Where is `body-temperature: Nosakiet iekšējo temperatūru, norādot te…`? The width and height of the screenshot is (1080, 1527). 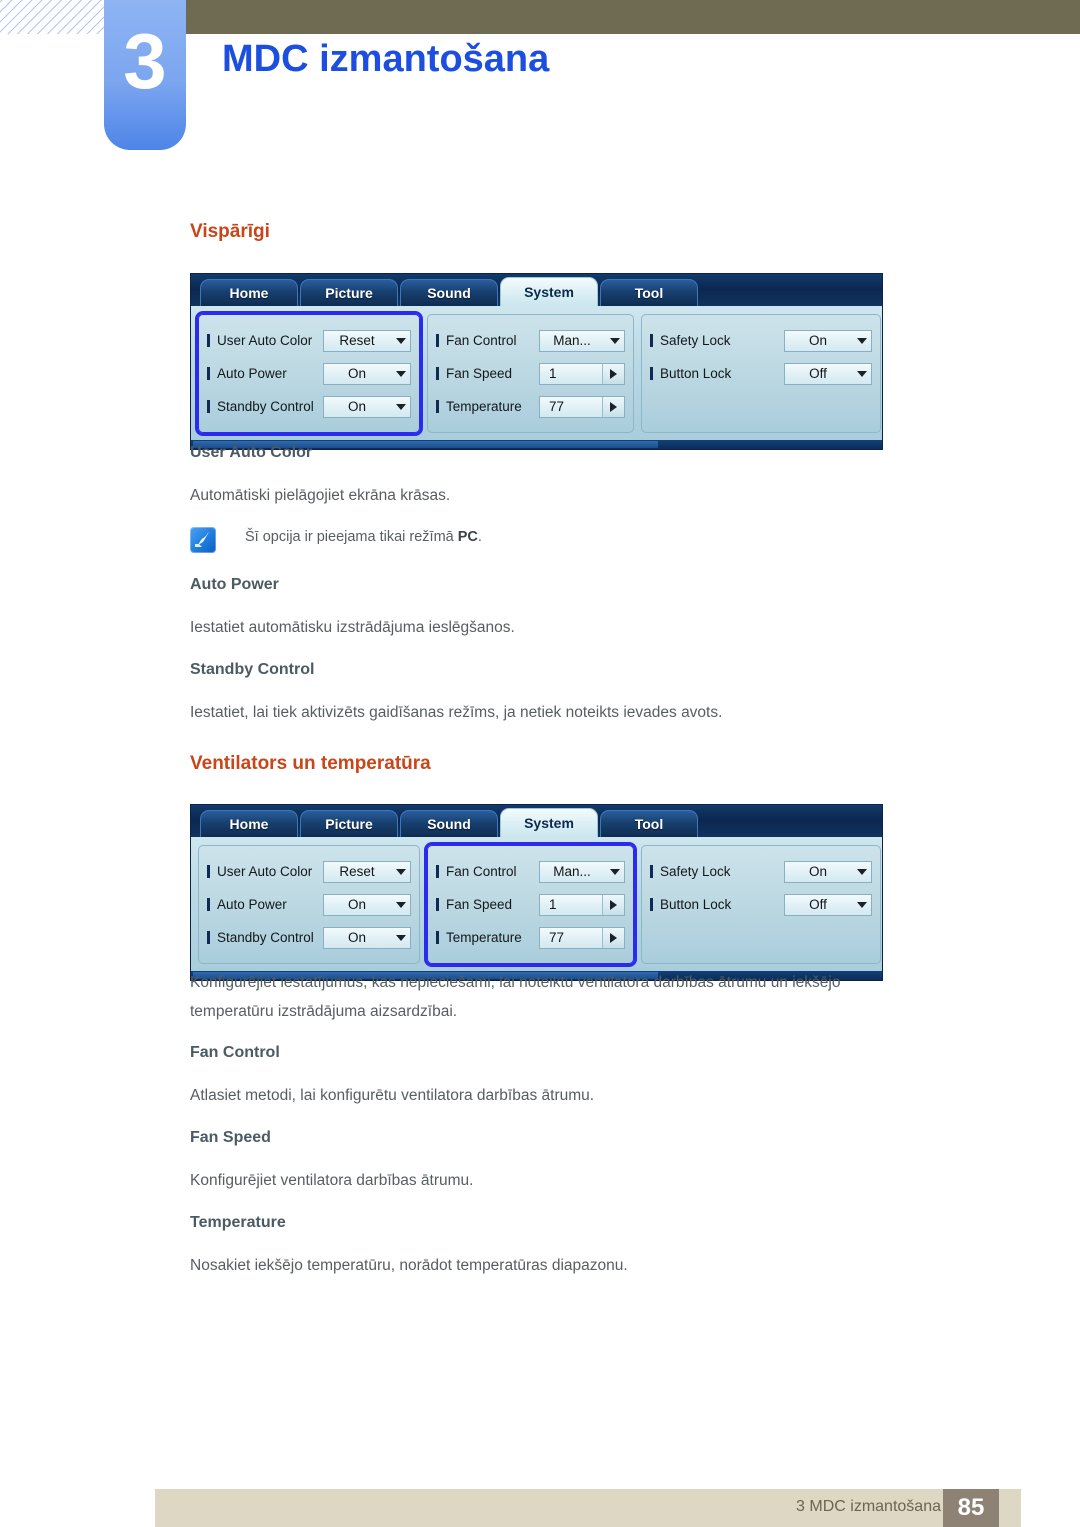 body-temperature: Nosakiet iekšējo temperatūru, norādot te… is located at coordinates (409, 1265).